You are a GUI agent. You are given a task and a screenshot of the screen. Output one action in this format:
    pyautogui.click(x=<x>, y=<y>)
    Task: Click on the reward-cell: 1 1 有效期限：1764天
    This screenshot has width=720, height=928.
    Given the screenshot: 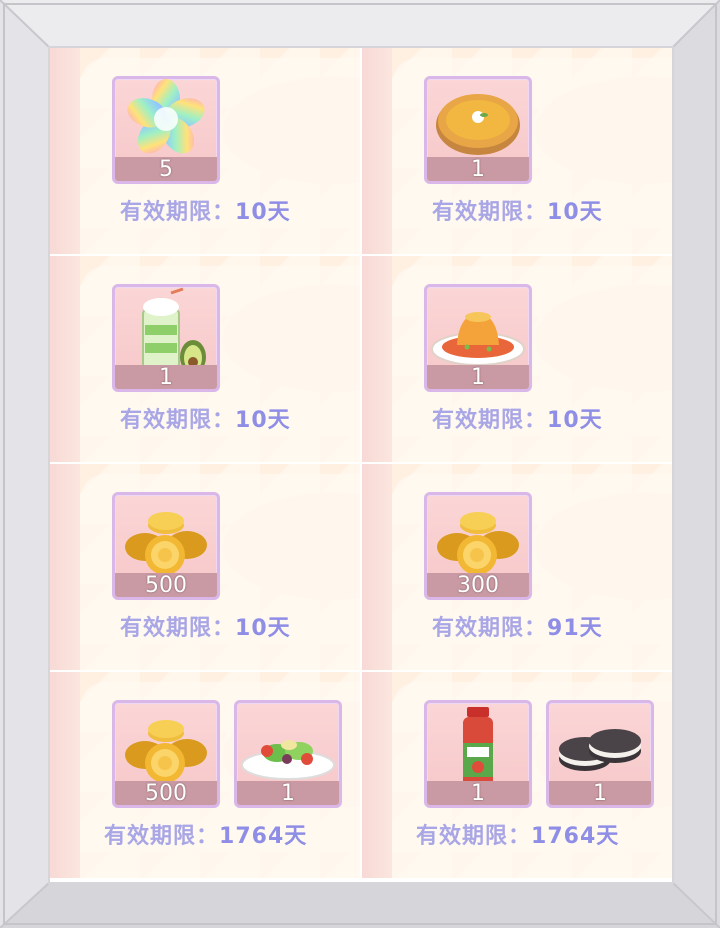 What is the action you would take?
    pyautogui.click(x=517, y=775)
    